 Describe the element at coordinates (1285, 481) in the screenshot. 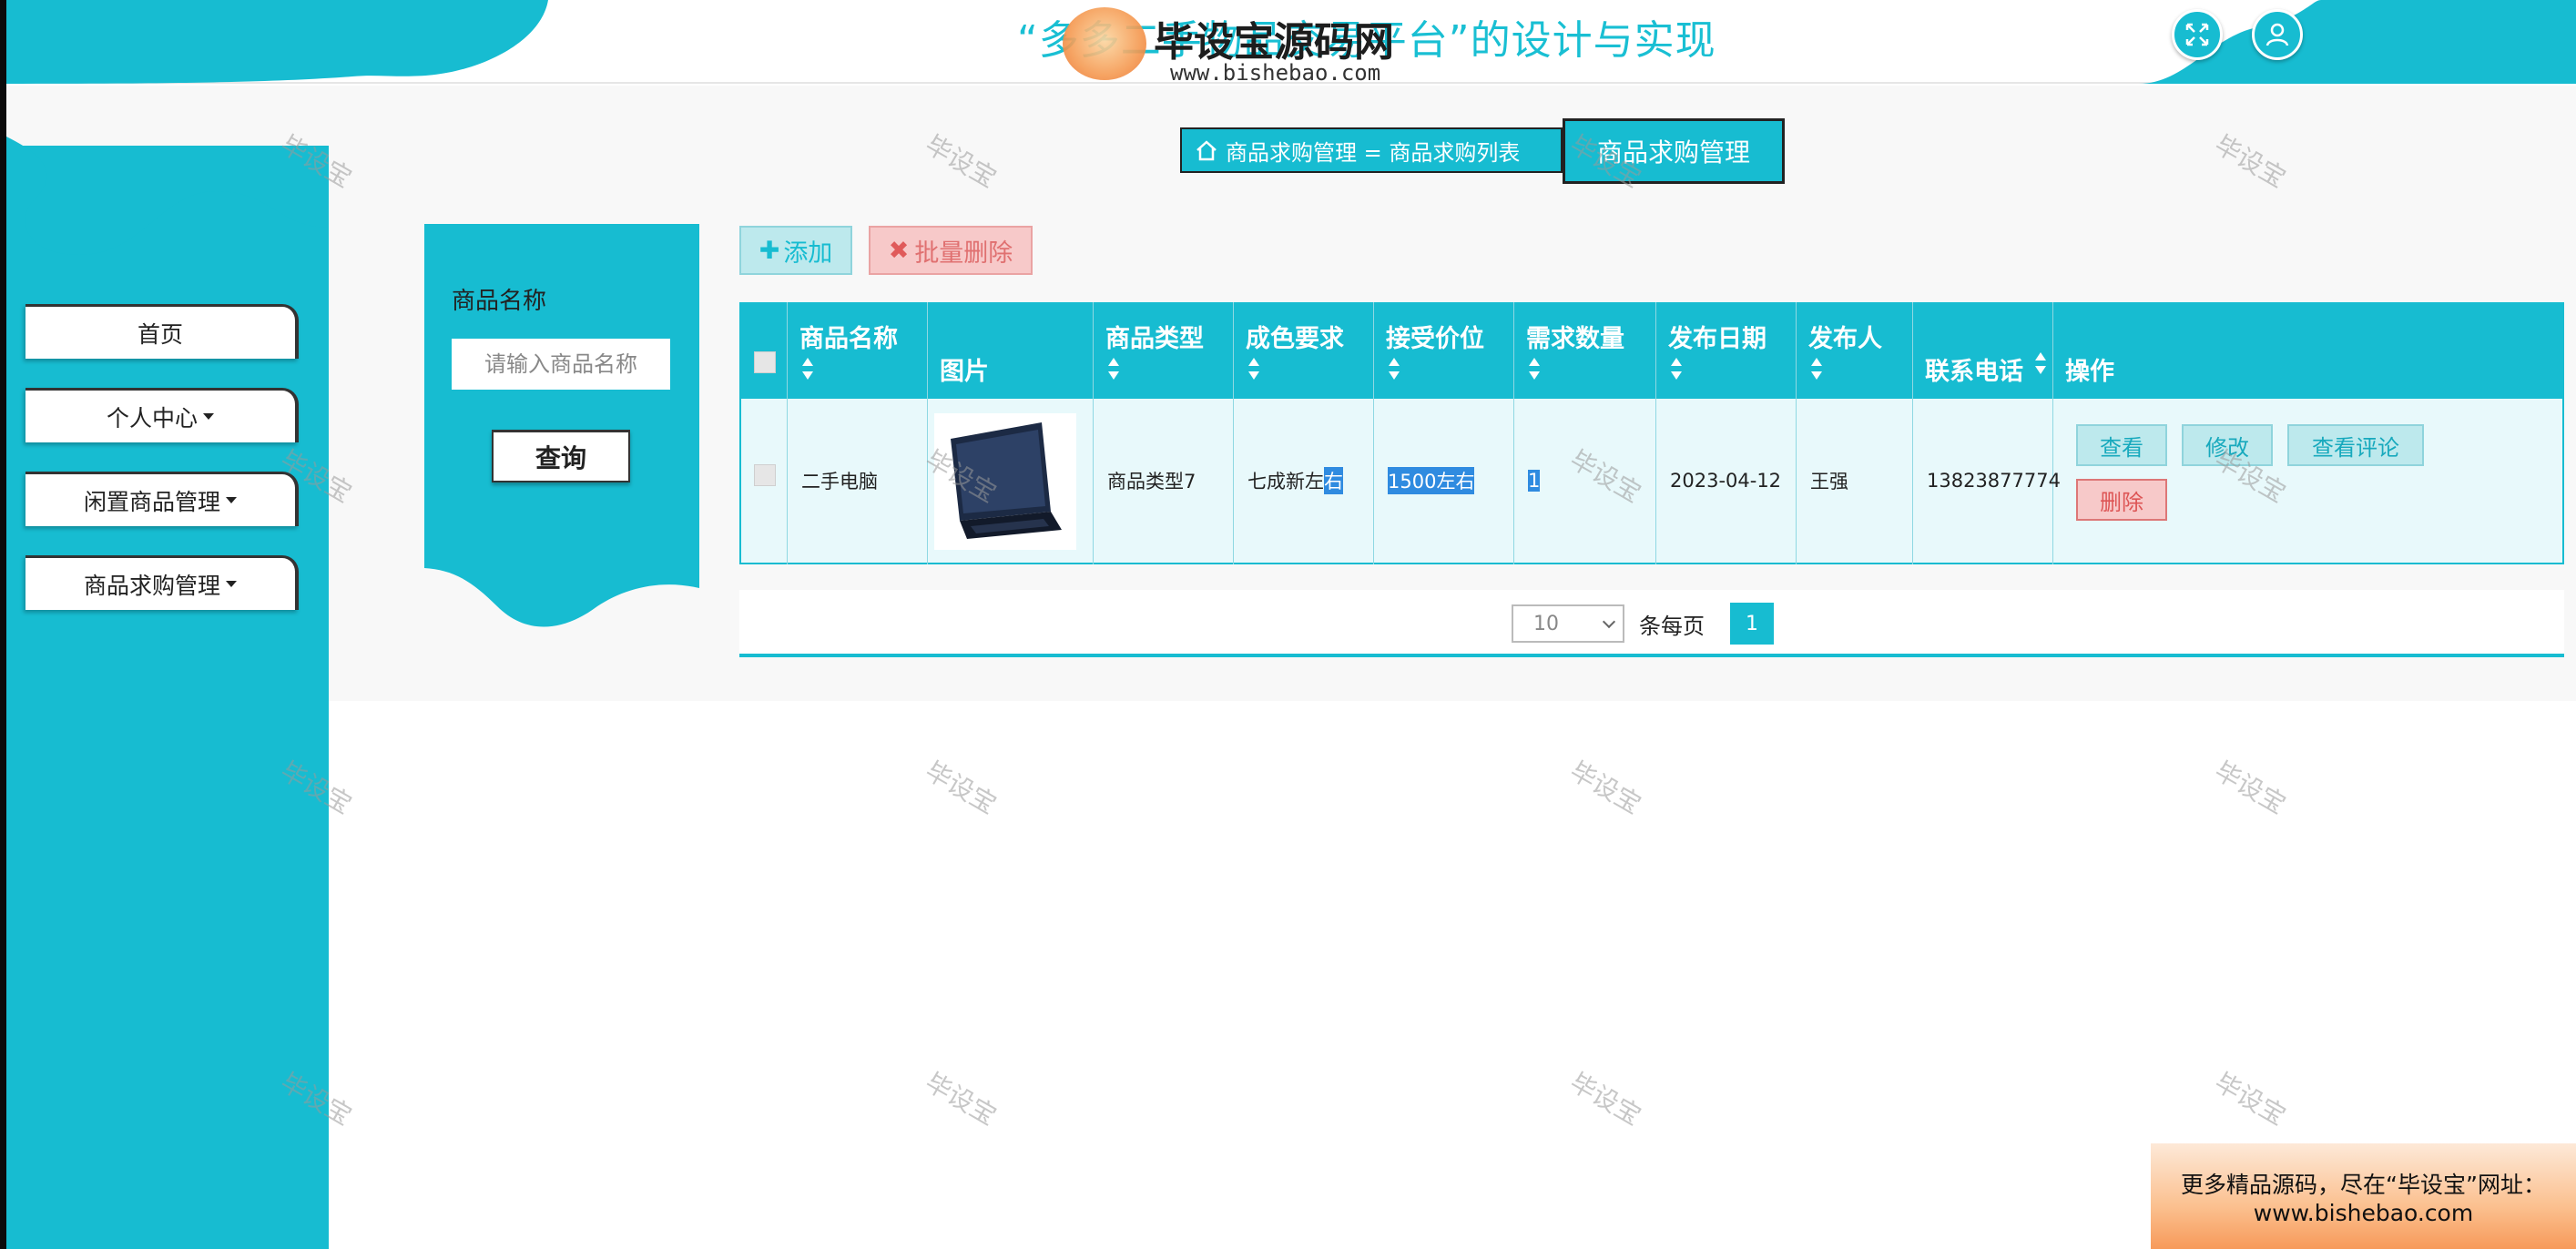

I see `cell-condition-text: 七成新左` at that location.